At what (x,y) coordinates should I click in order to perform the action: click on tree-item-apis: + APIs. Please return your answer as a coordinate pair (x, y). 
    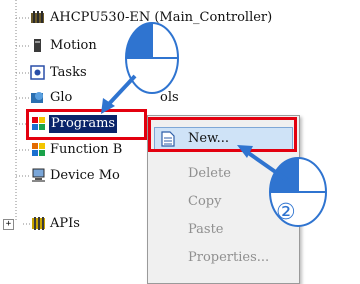
    Looking at the image, I should click on (75, 224).